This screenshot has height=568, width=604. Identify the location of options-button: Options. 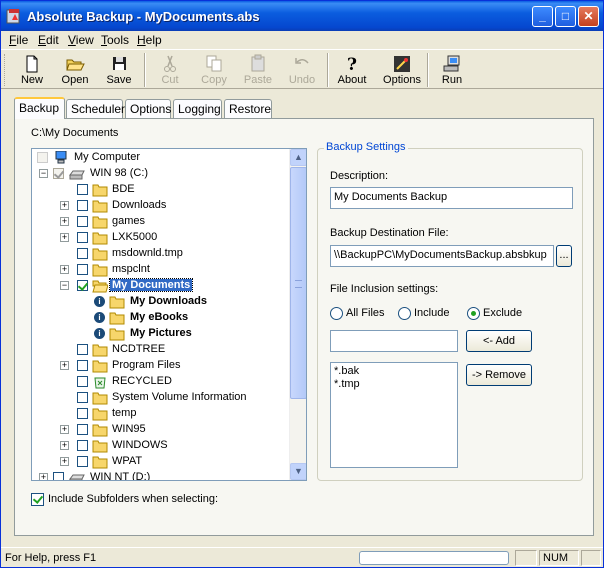
(402, 70).